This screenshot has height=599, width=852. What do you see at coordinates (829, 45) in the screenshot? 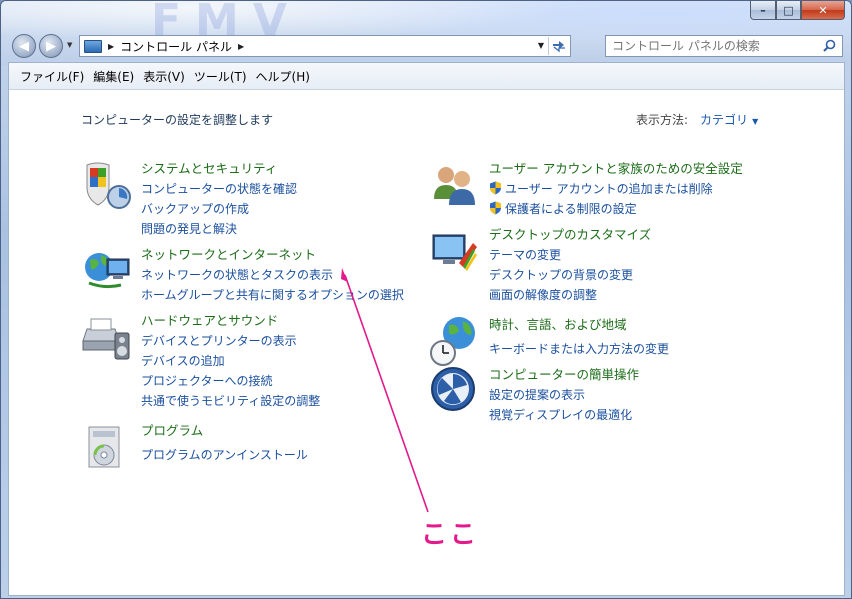
I see `search-icon` at bounding box center [829, 45].